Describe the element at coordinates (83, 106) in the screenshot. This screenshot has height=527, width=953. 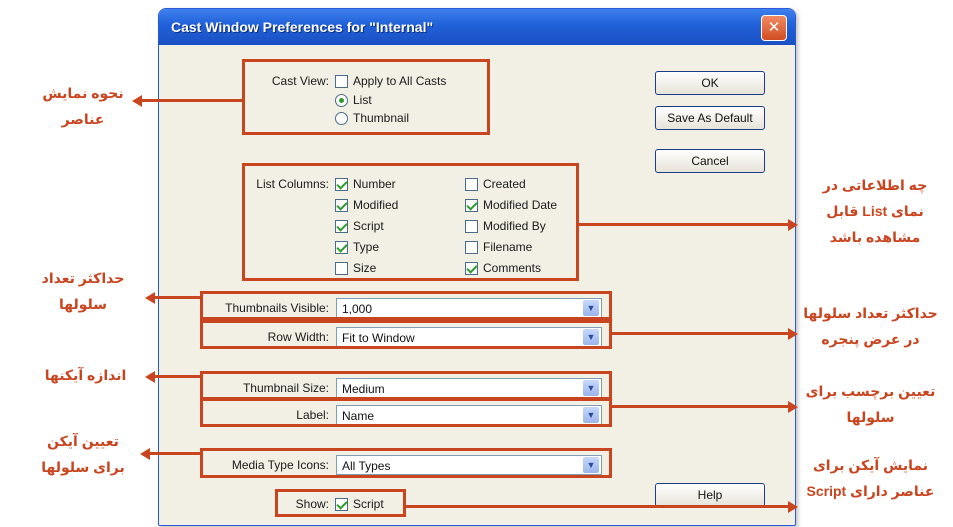
I see `annotation-cast-view: نحوه نمایش عناصر` at that location.